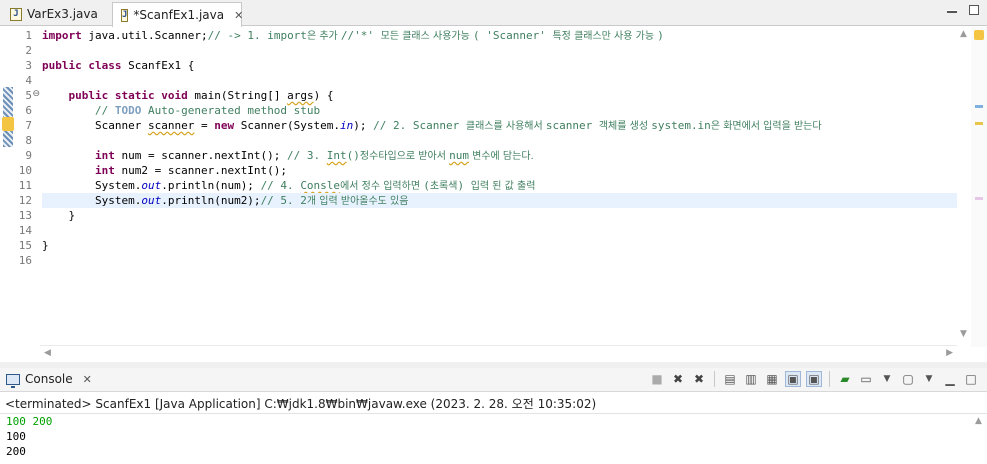  What do you see at coordinates (866, 379) in the screenshot?
I see `display-console-icon: ▭` at bounding box center [866, 379].